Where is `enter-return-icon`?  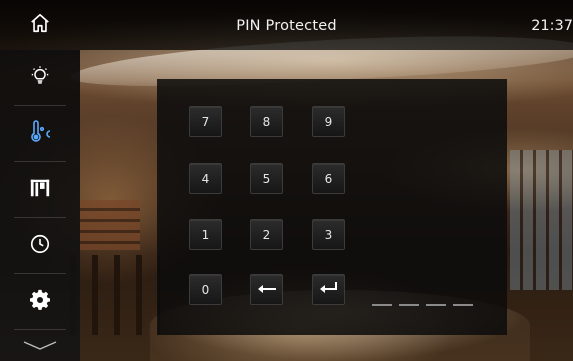
enter-return-icon is located at coordinates (328, 289).